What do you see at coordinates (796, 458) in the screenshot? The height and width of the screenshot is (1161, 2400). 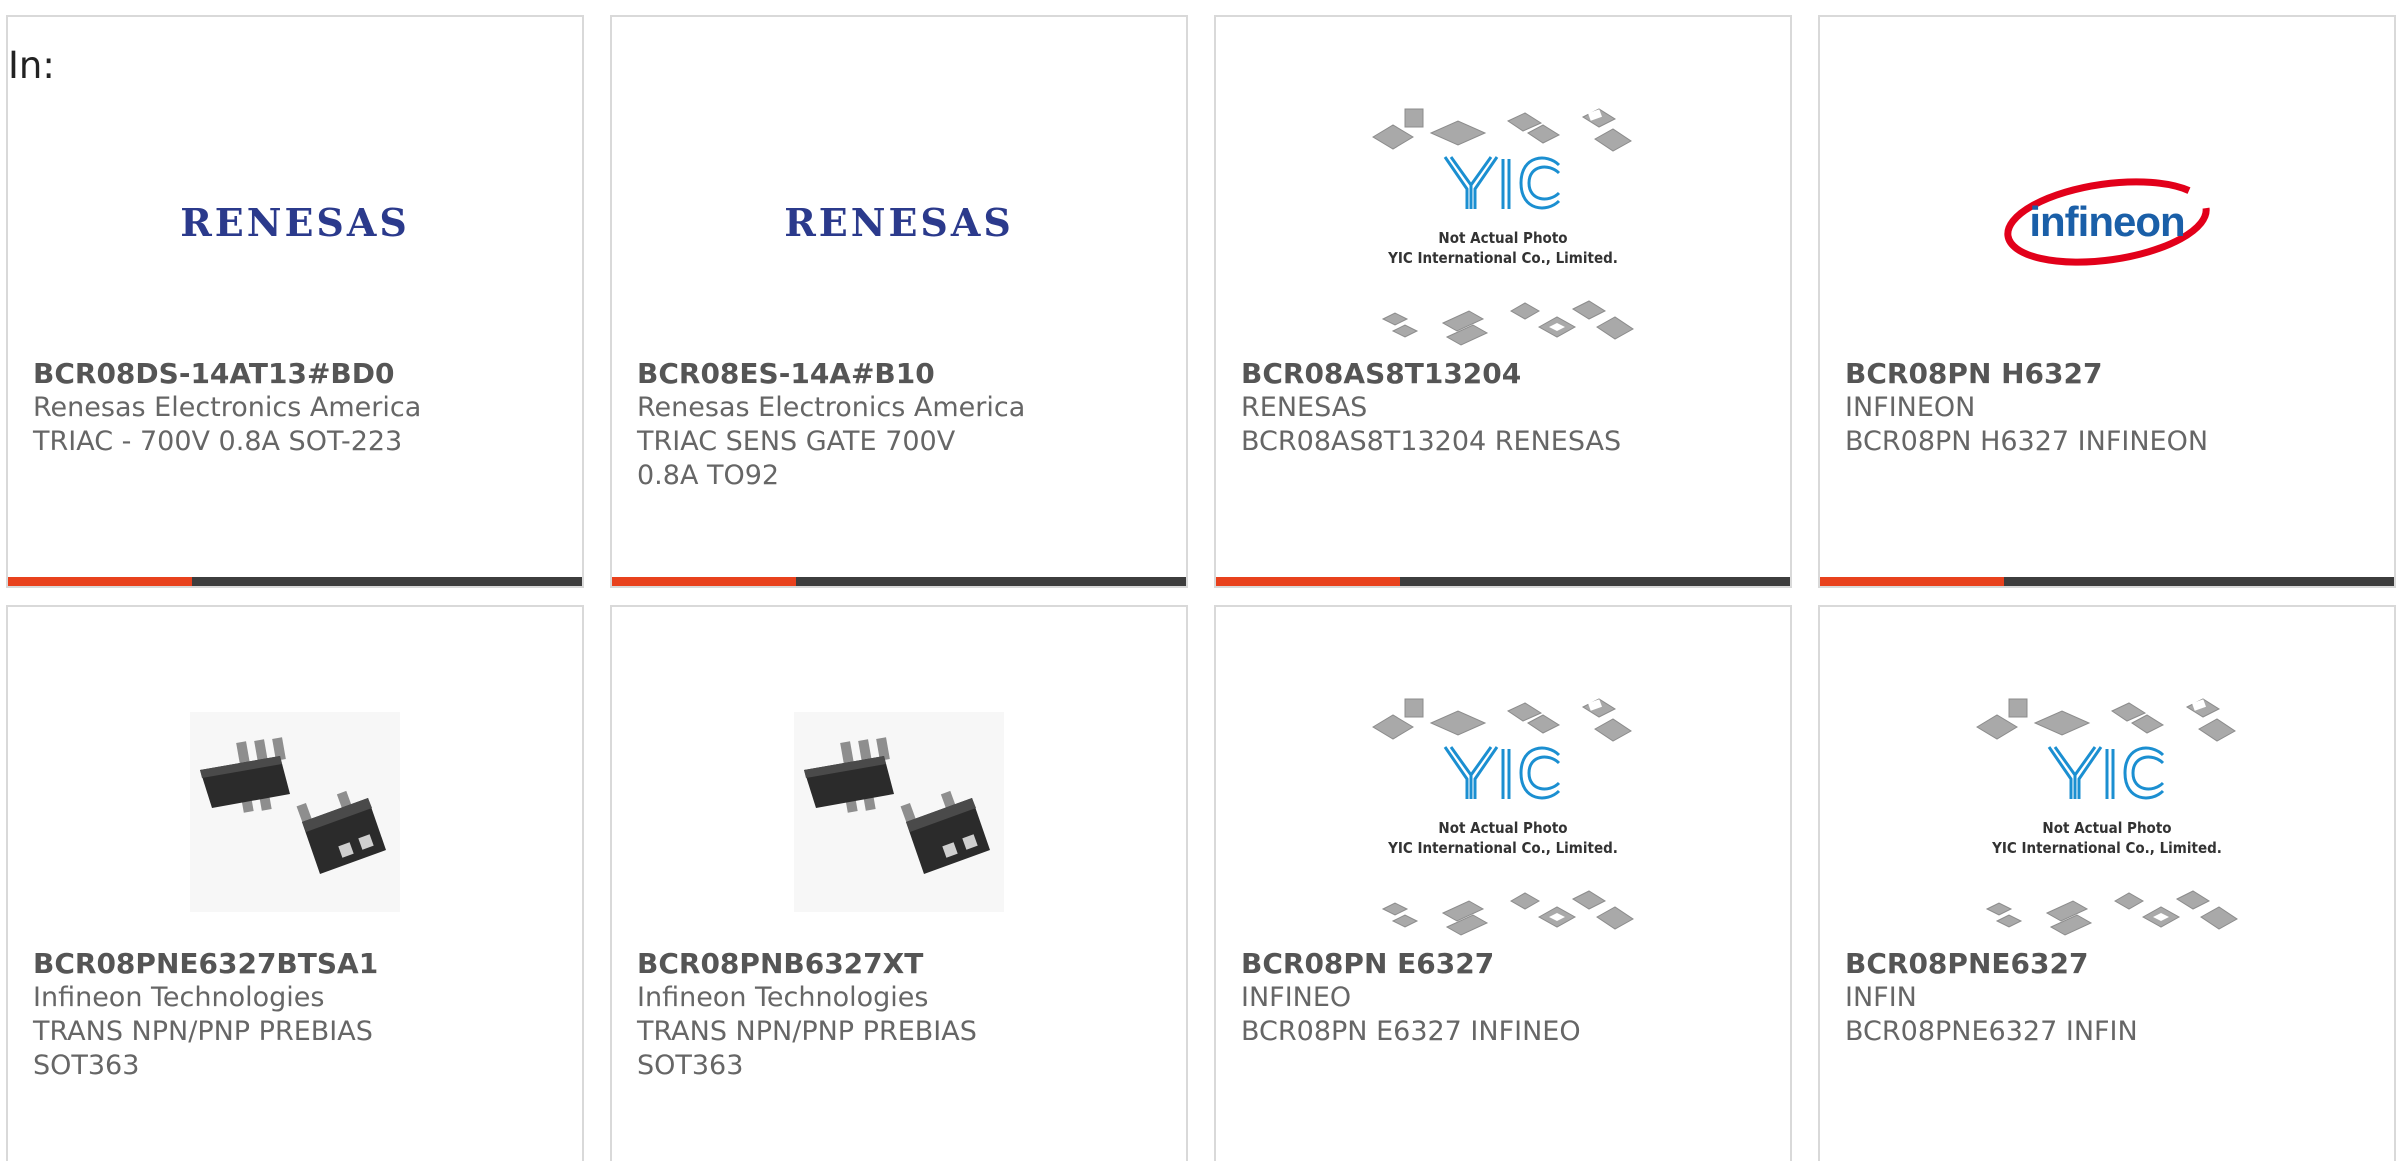 I see `product-description: TRIAC SENS GATE 700V 0.8A TO92` at bounding box center [796, 458].